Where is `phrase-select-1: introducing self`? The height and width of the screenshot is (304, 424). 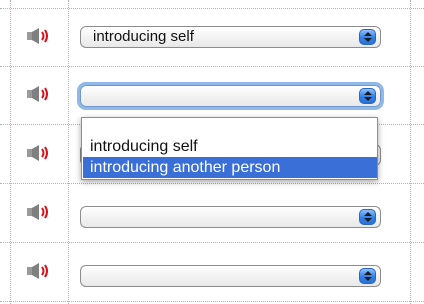
phrase-select-1: introducing self is located at coordinates (230, 37).